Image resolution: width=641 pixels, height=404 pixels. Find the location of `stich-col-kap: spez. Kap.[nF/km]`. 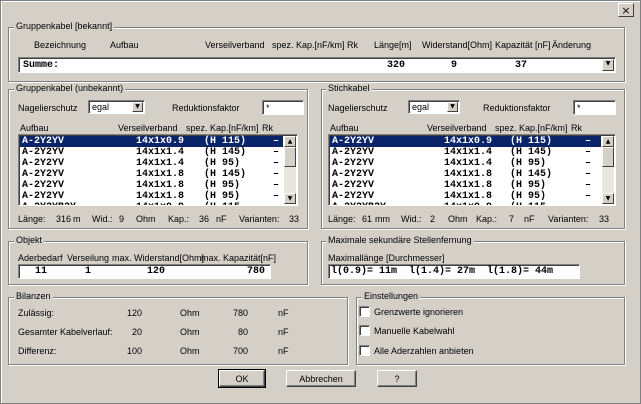

stich-col-kap: spez. Kap.[nF/km] is located at coordinates (531, 128).